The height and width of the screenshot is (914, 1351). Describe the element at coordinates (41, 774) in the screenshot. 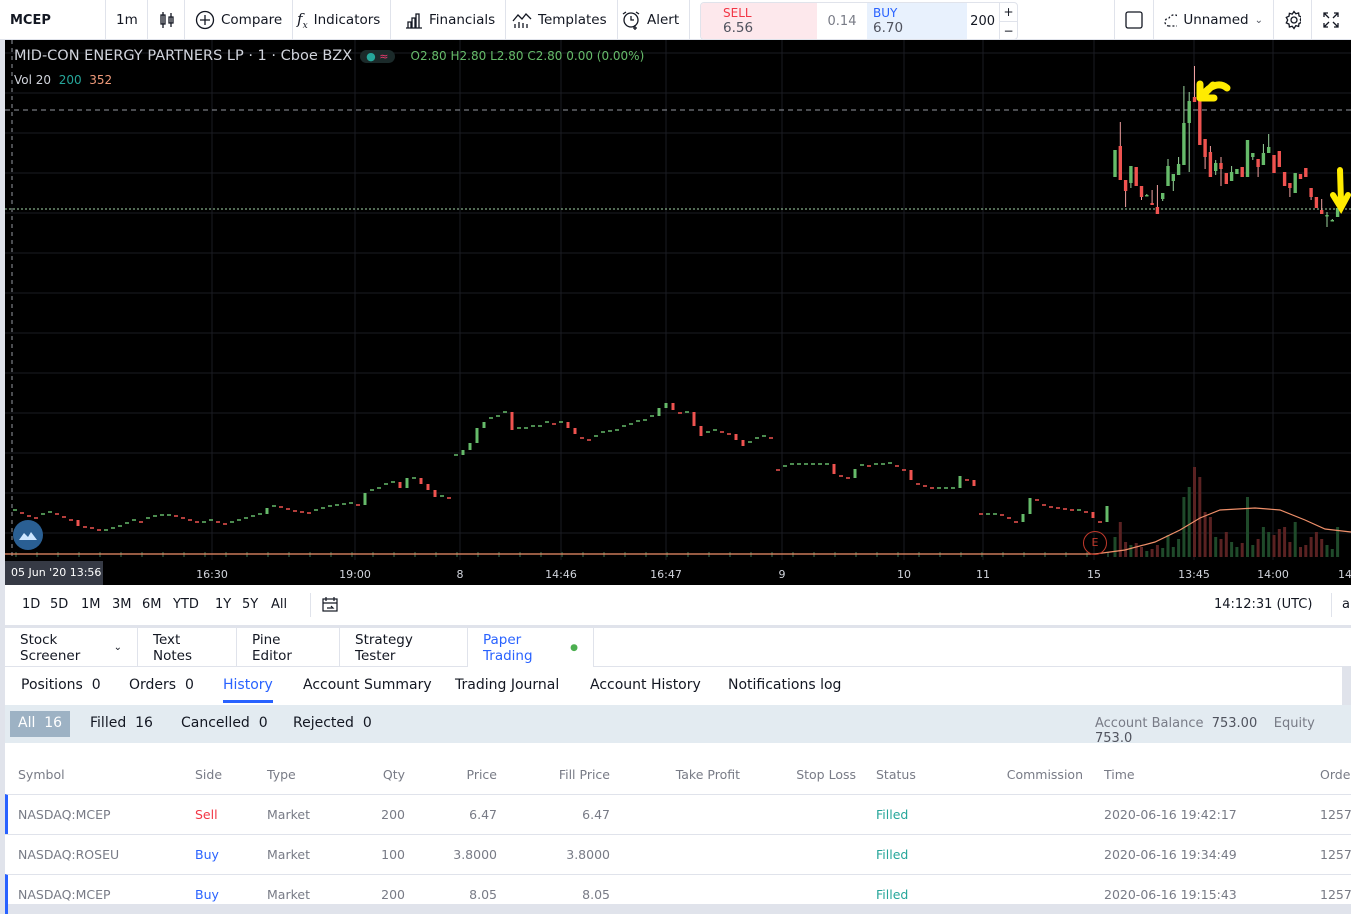

I see `column-header-symbol: Symbol` at that location.